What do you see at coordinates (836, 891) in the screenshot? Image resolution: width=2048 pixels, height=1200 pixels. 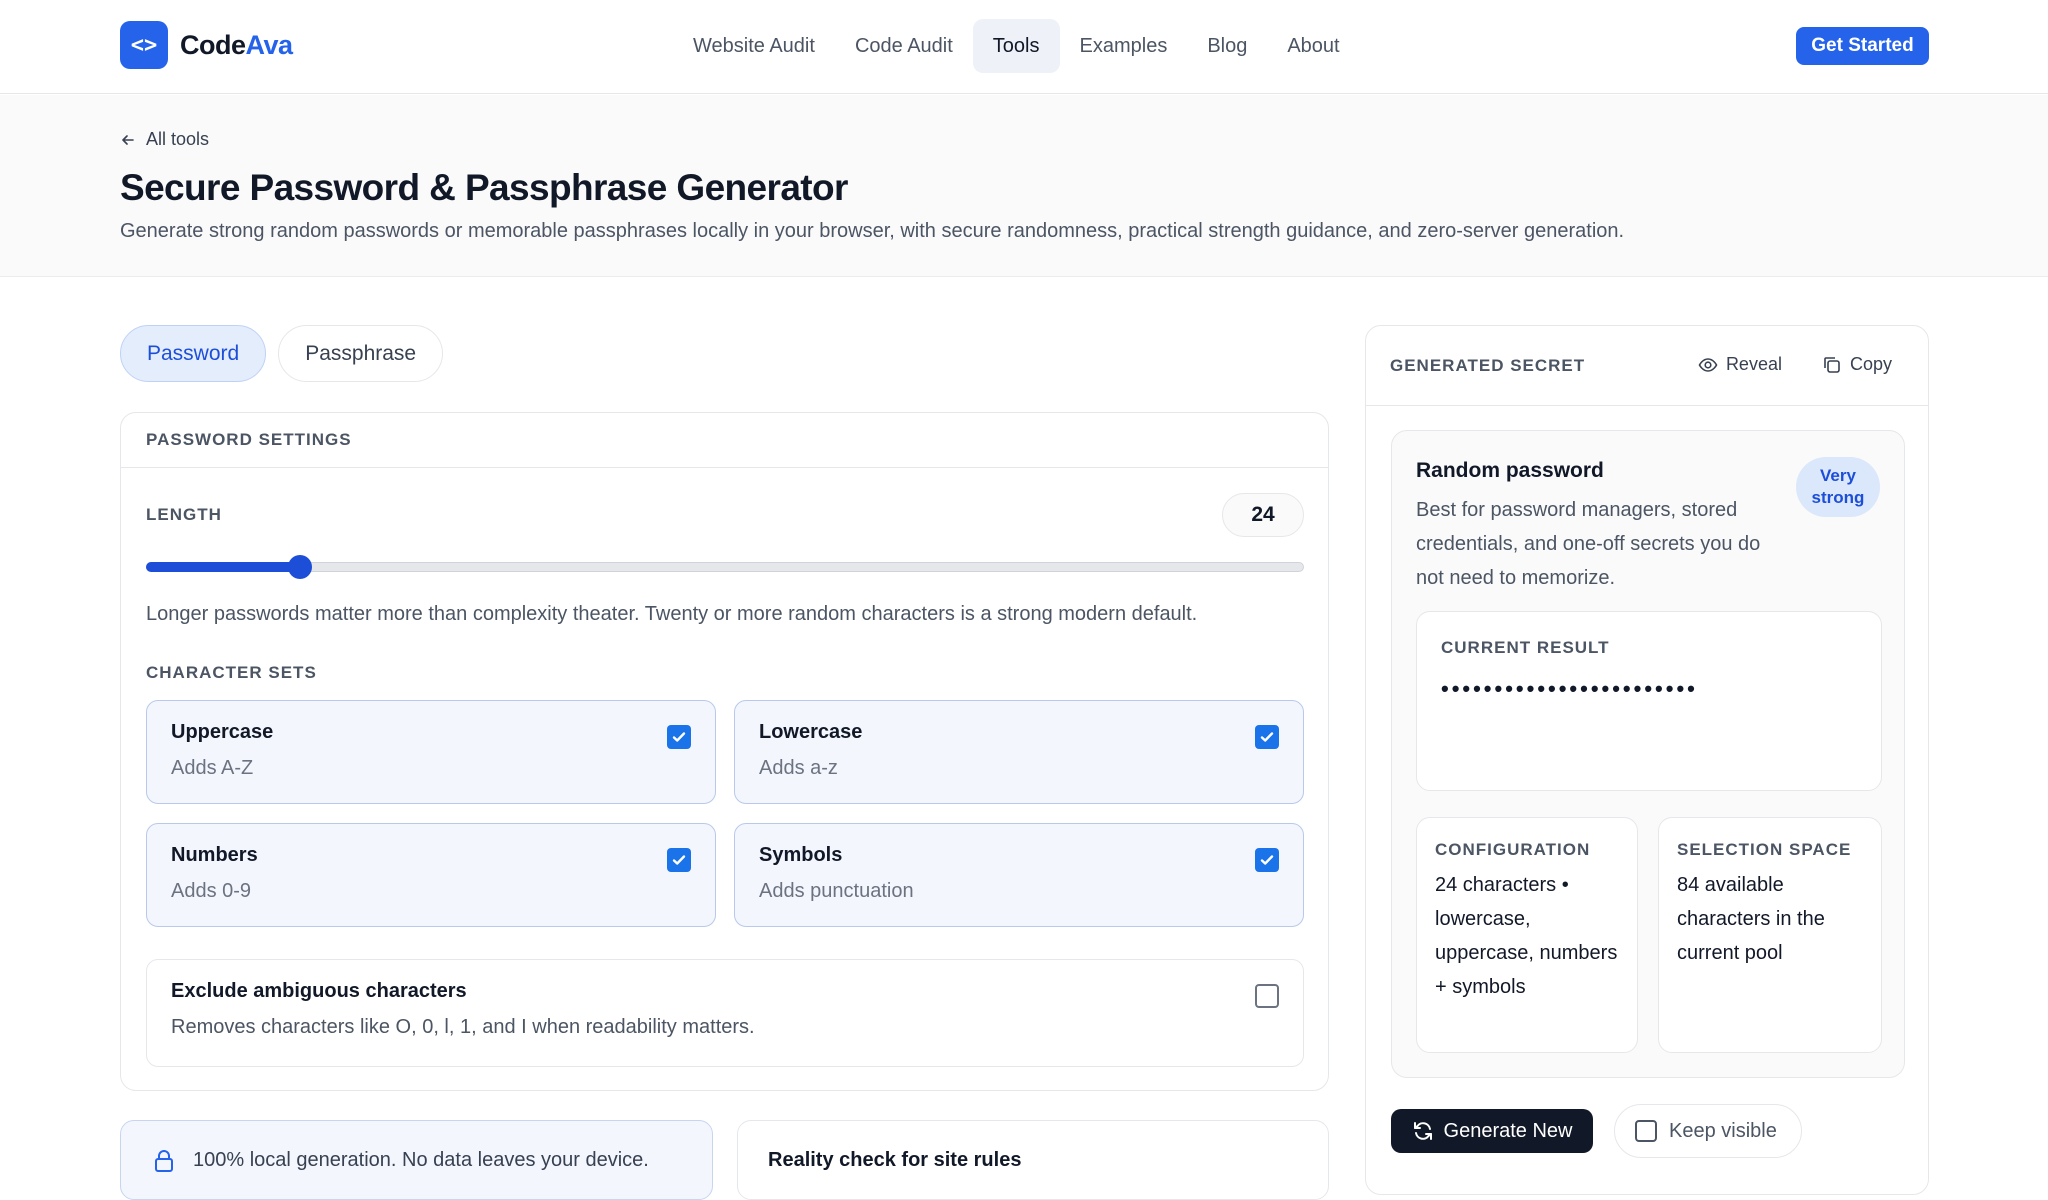 I see `charset-desc: Adds punctuation` at bounding box center [836, 891].